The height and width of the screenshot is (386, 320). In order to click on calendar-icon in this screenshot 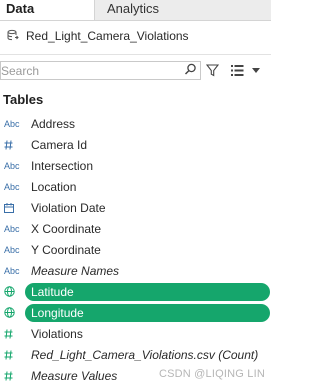, I will do `click(13, 207)`.